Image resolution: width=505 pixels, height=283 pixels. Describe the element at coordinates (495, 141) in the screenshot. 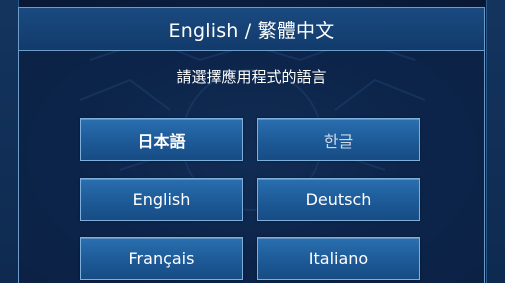

I see `right-side-strip` at that location.